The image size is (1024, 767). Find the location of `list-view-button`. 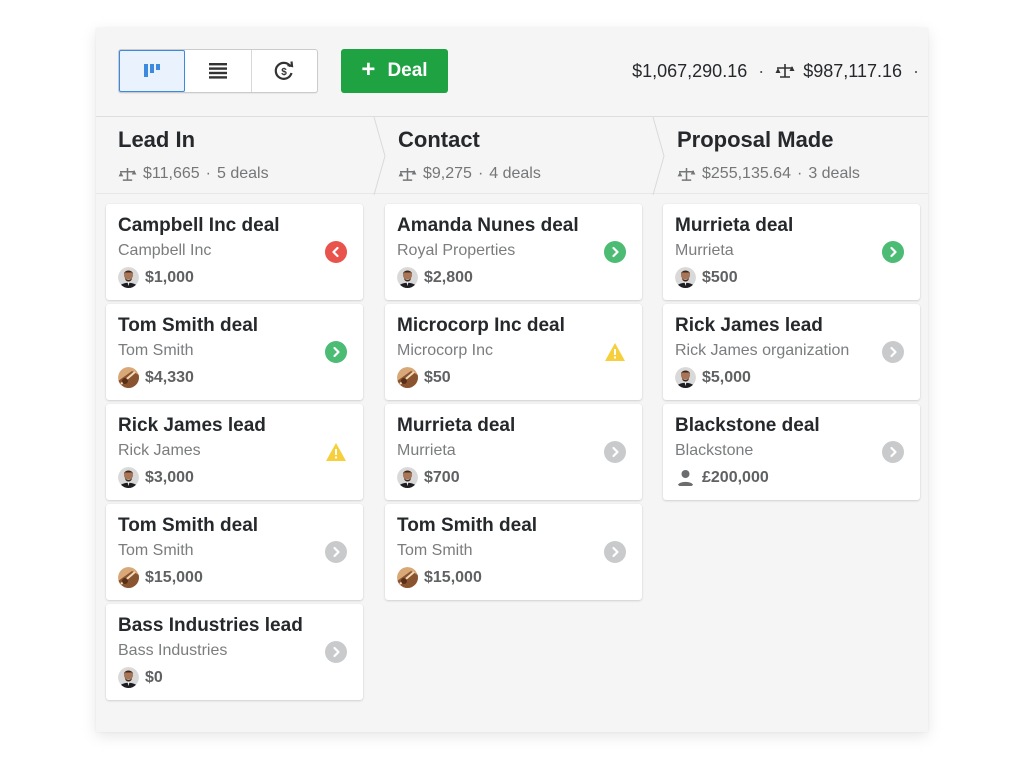

list-view-button is located at coordinates (218, 71).